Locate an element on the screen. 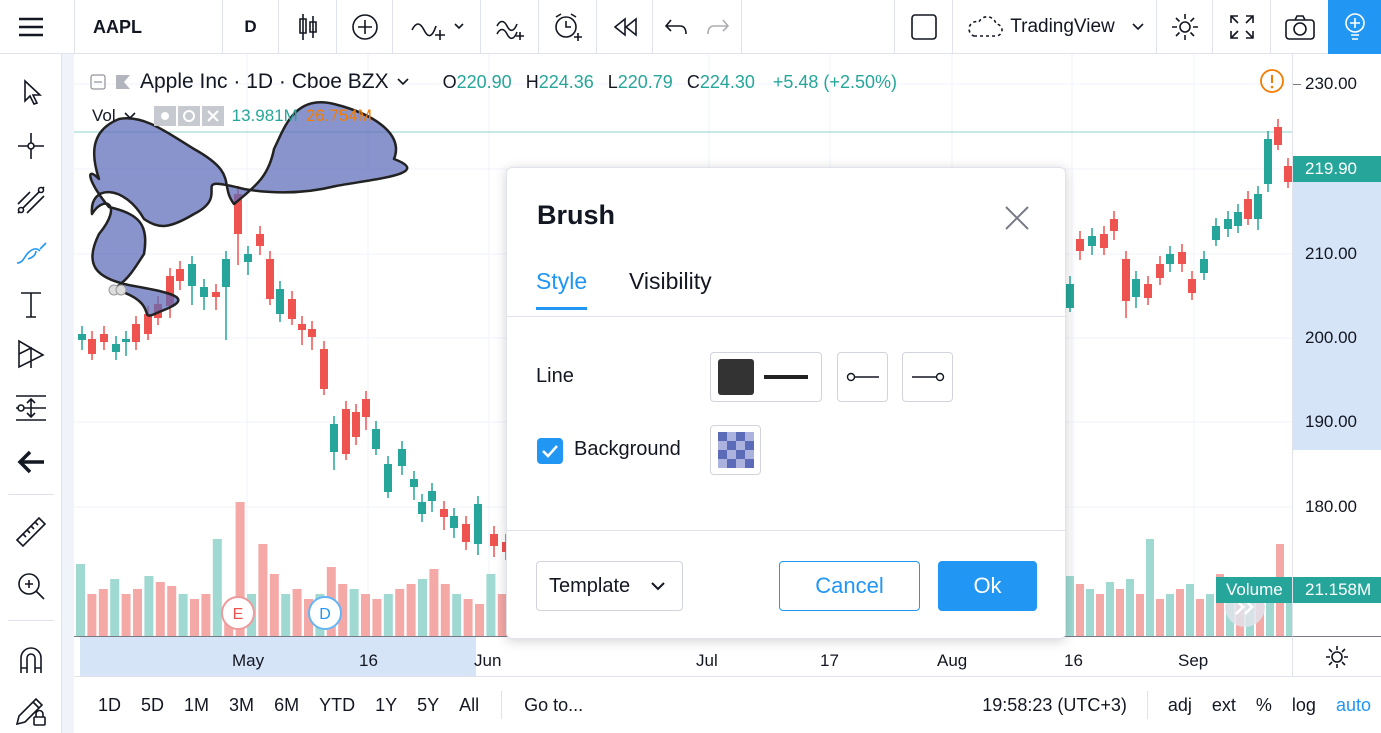  layout-name-label: TradingView is located at coordinates (1062, 26).